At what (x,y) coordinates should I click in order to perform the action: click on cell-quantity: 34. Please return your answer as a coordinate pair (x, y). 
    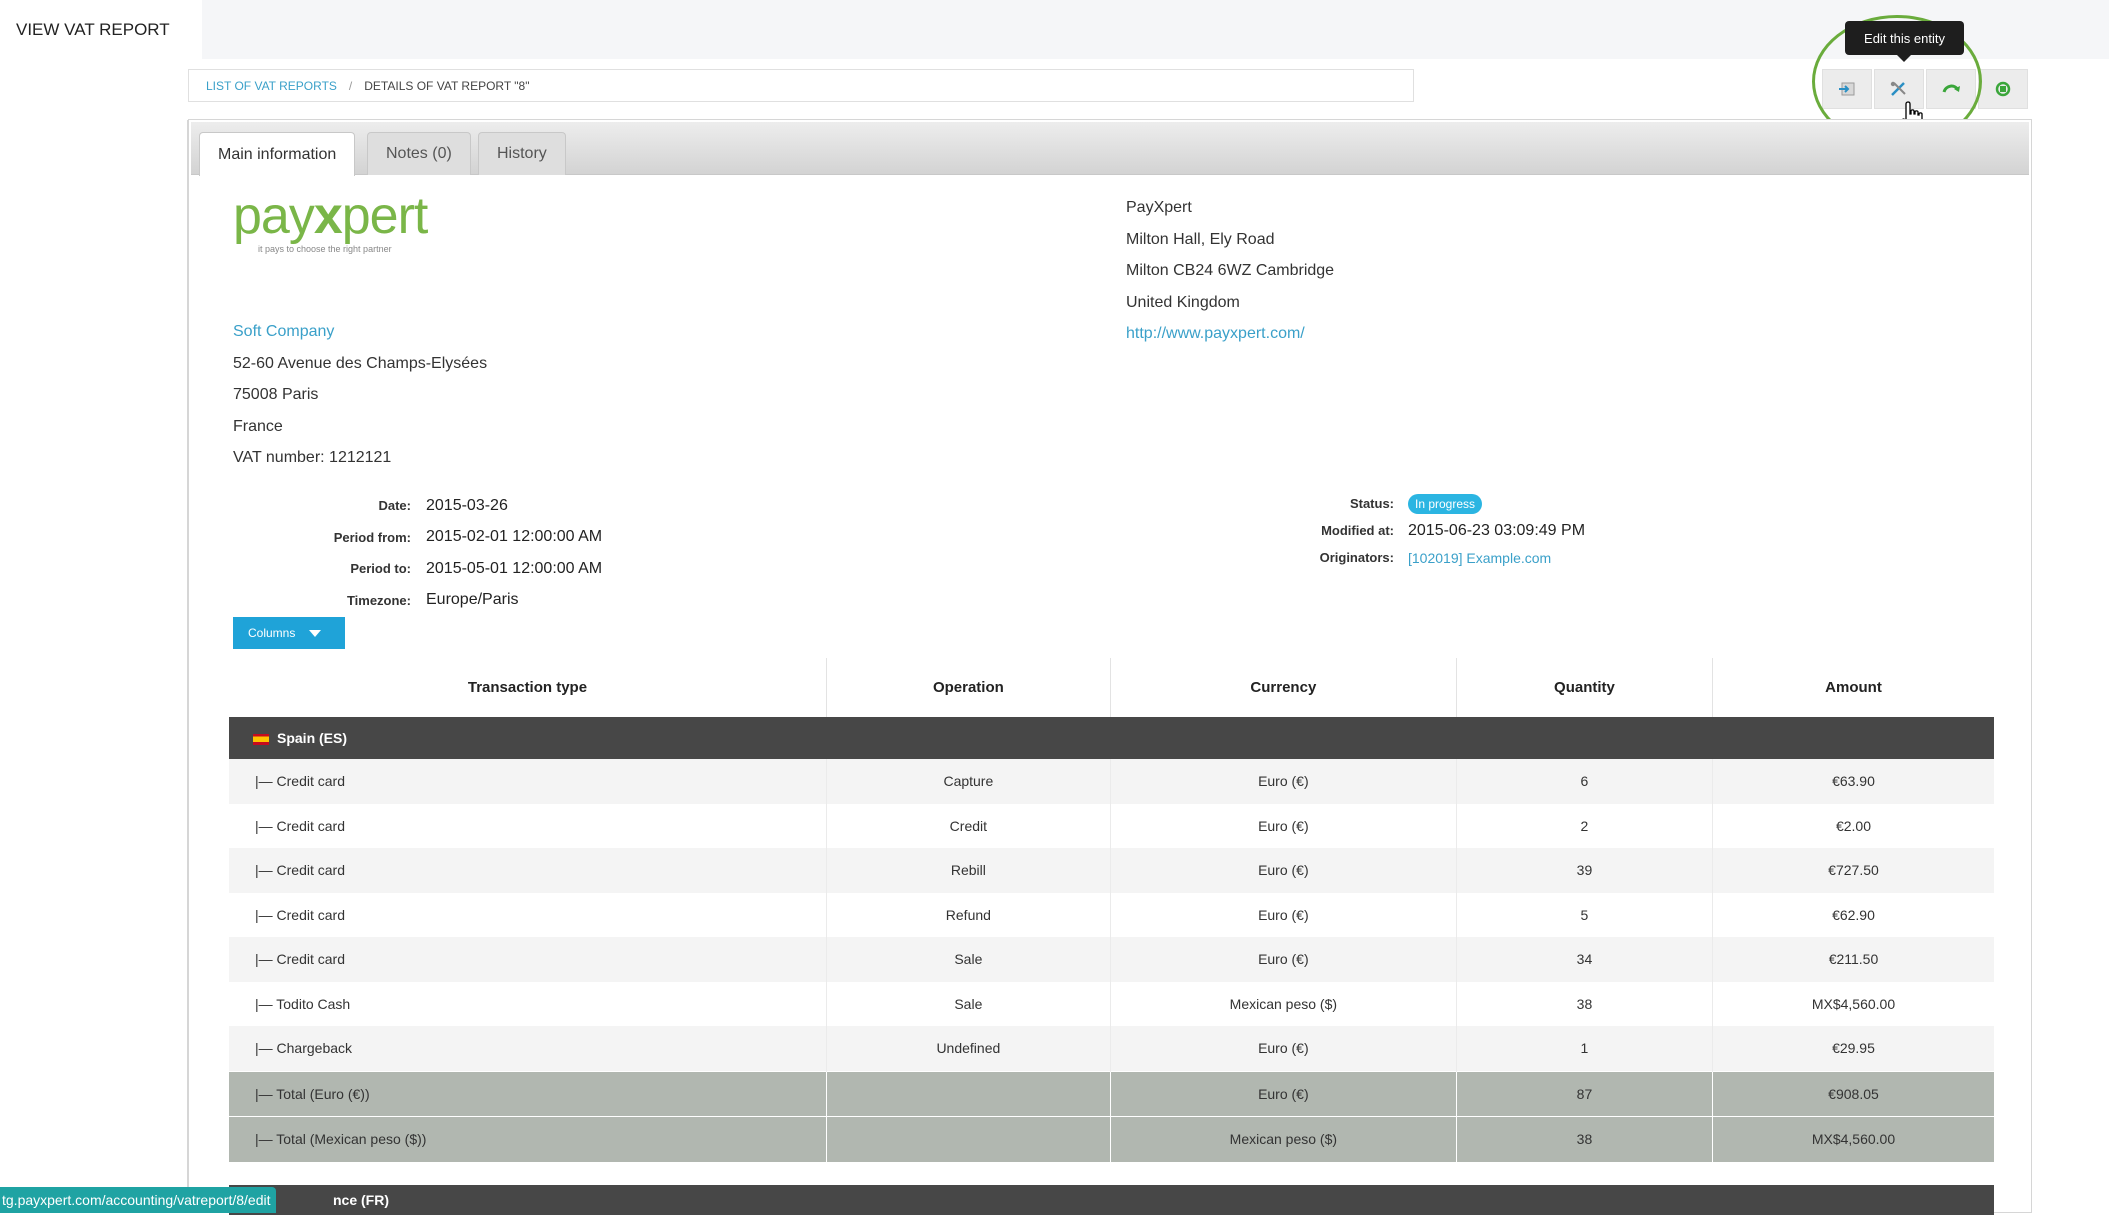
    Looking at the image, I should click on (1584, 959).